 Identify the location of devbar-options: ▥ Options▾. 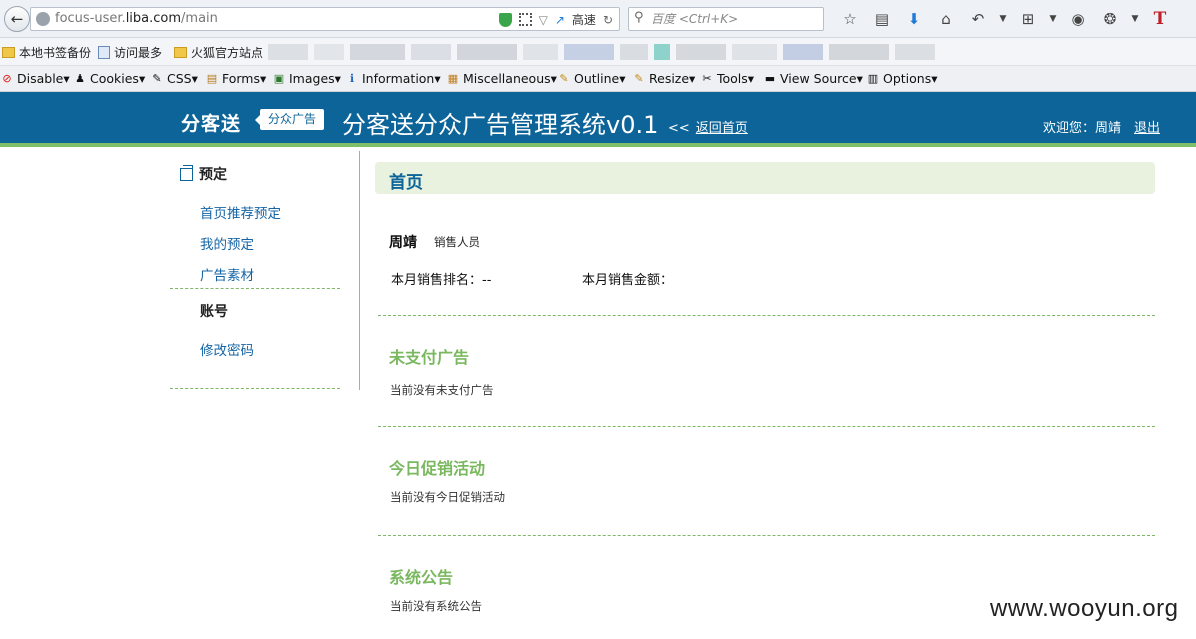
(902, 78).